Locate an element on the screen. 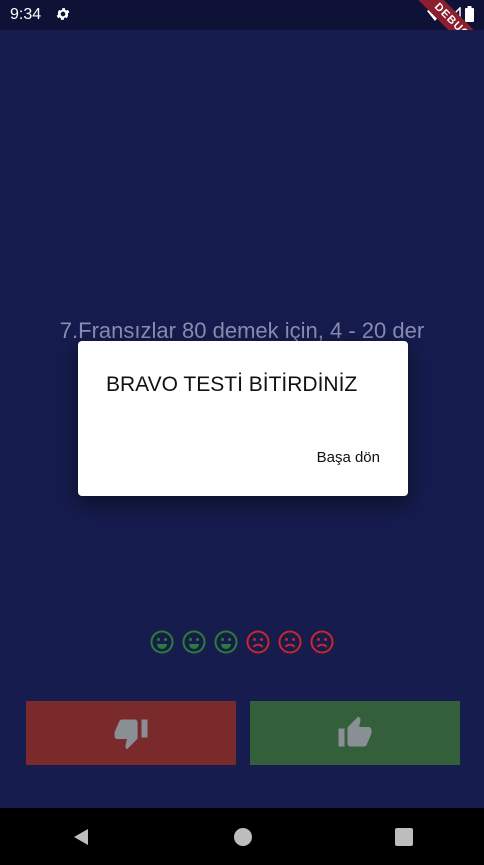  thumb-down-icon is located at coordinates (131, 734).